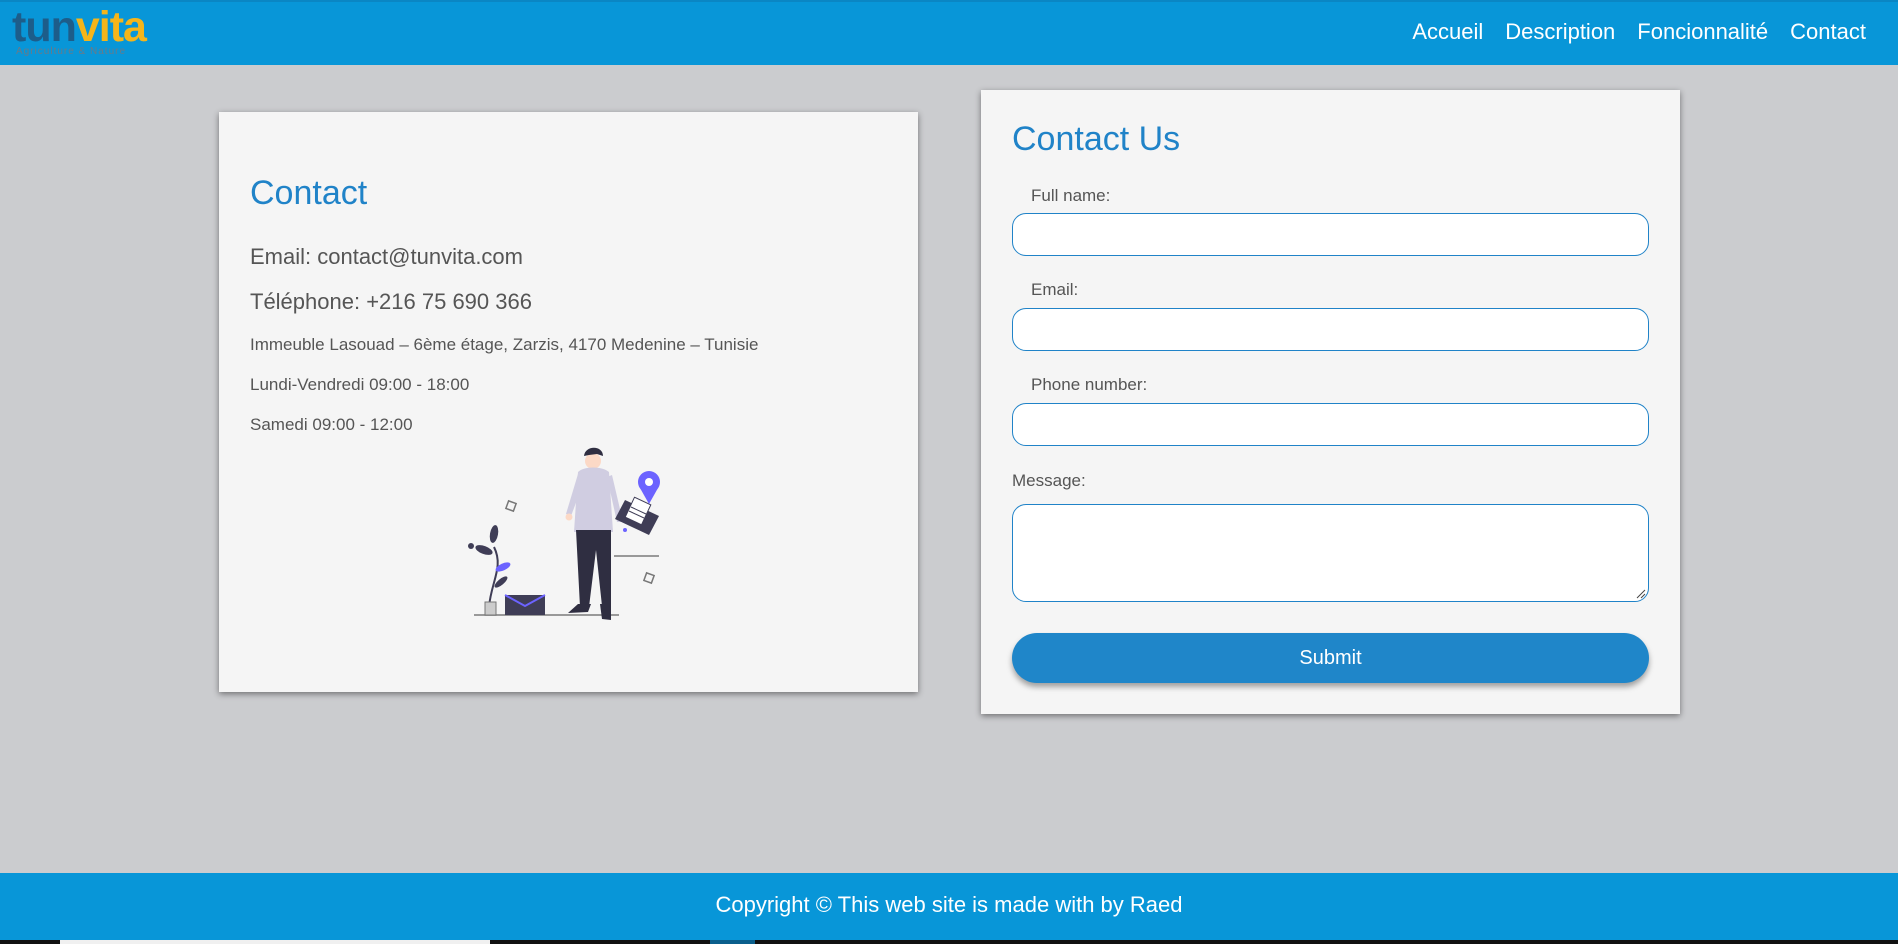 The image size is (1898, 944). I want to click on contact-title: Contact, so click(309, 193).